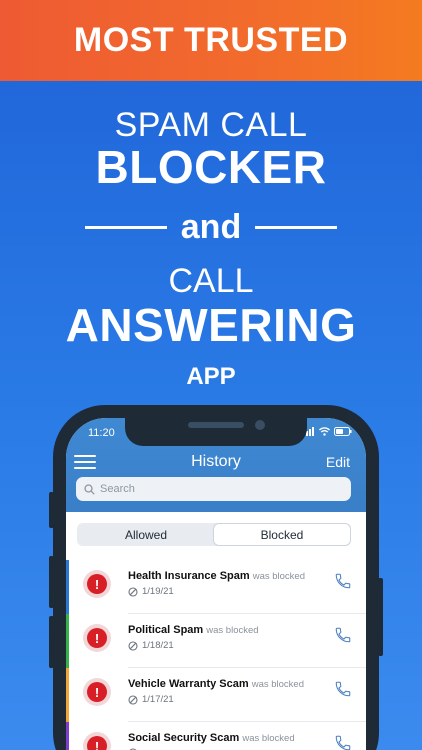  I want to click on list-item: ! Social Security Scam was blocked, so click(216, 736).